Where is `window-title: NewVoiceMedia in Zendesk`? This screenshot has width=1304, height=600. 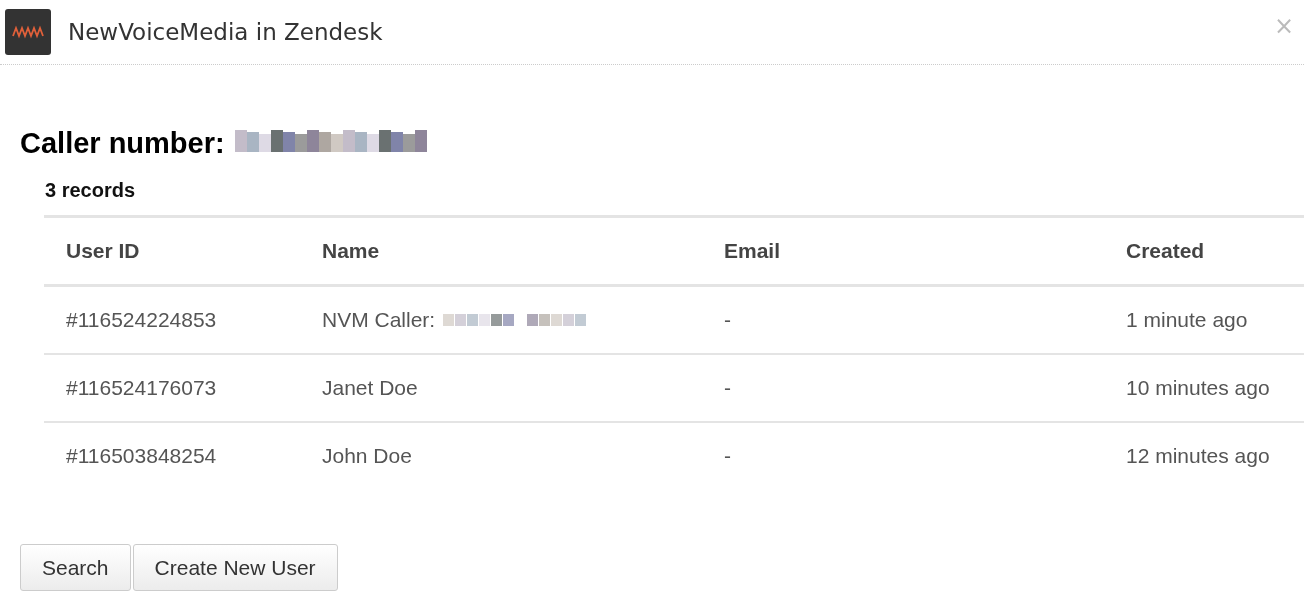 window-title: NewVoiceMedia in Zendesk is located at coordinates (225, 32).